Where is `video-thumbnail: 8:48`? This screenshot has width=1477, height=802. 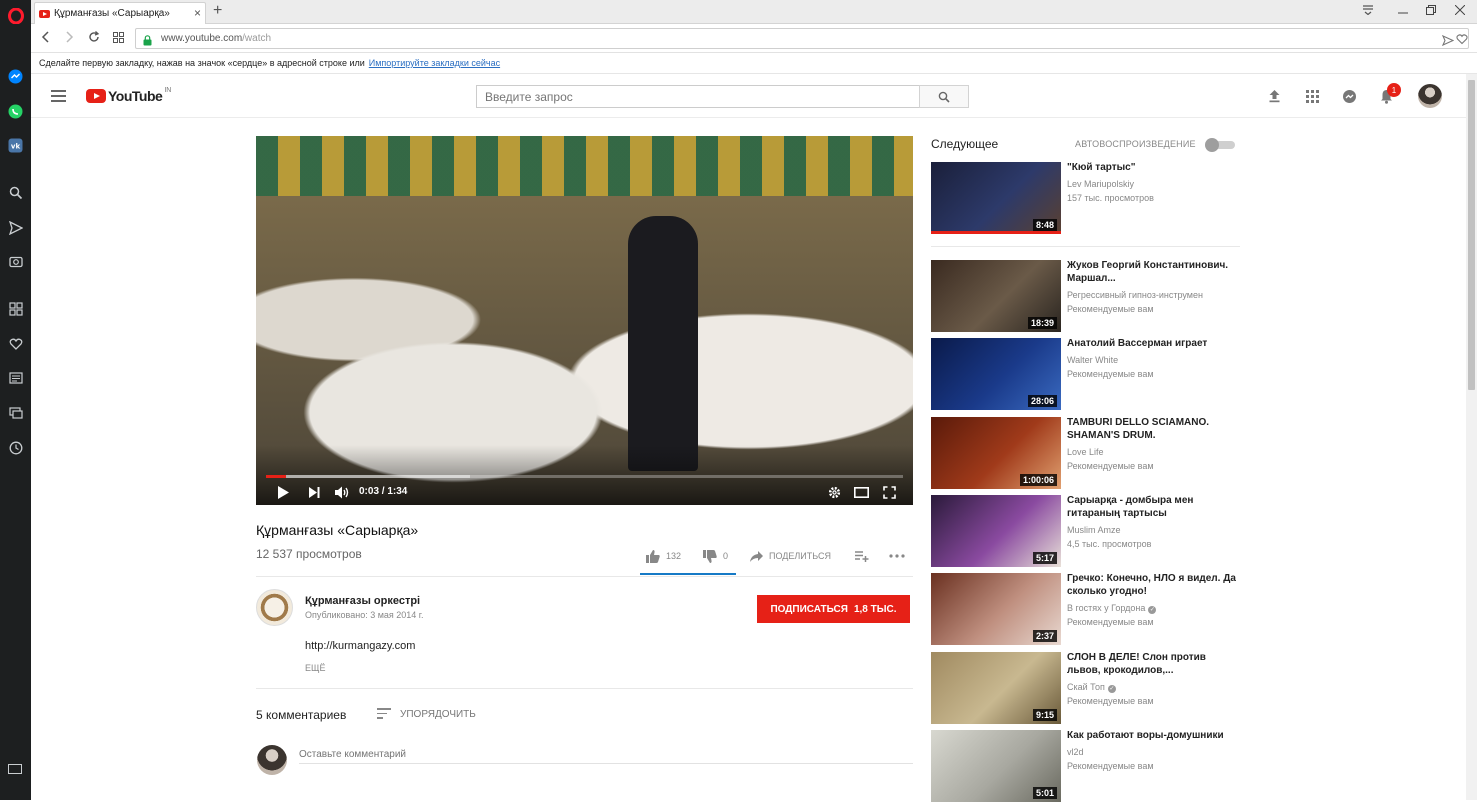
video-thumbnail: 8:48 is located at coordinates (996, 198).